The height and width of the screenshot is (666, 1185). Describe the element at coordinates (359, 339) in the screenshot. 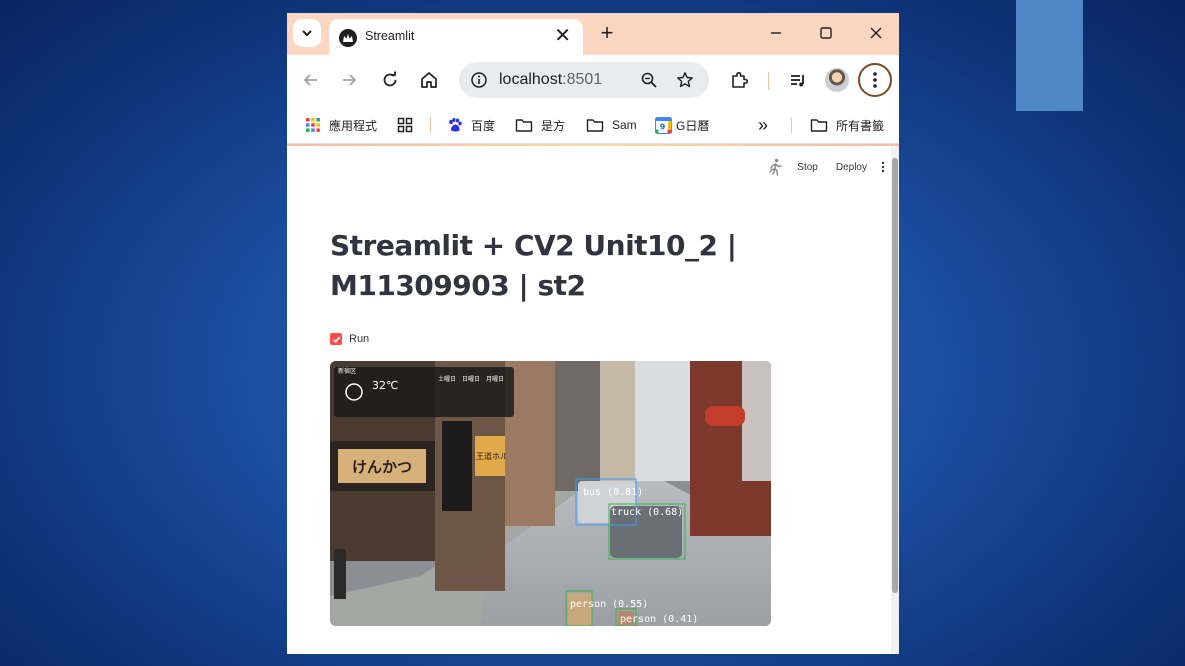

I see `run-checkbox-label: Run` at that location.